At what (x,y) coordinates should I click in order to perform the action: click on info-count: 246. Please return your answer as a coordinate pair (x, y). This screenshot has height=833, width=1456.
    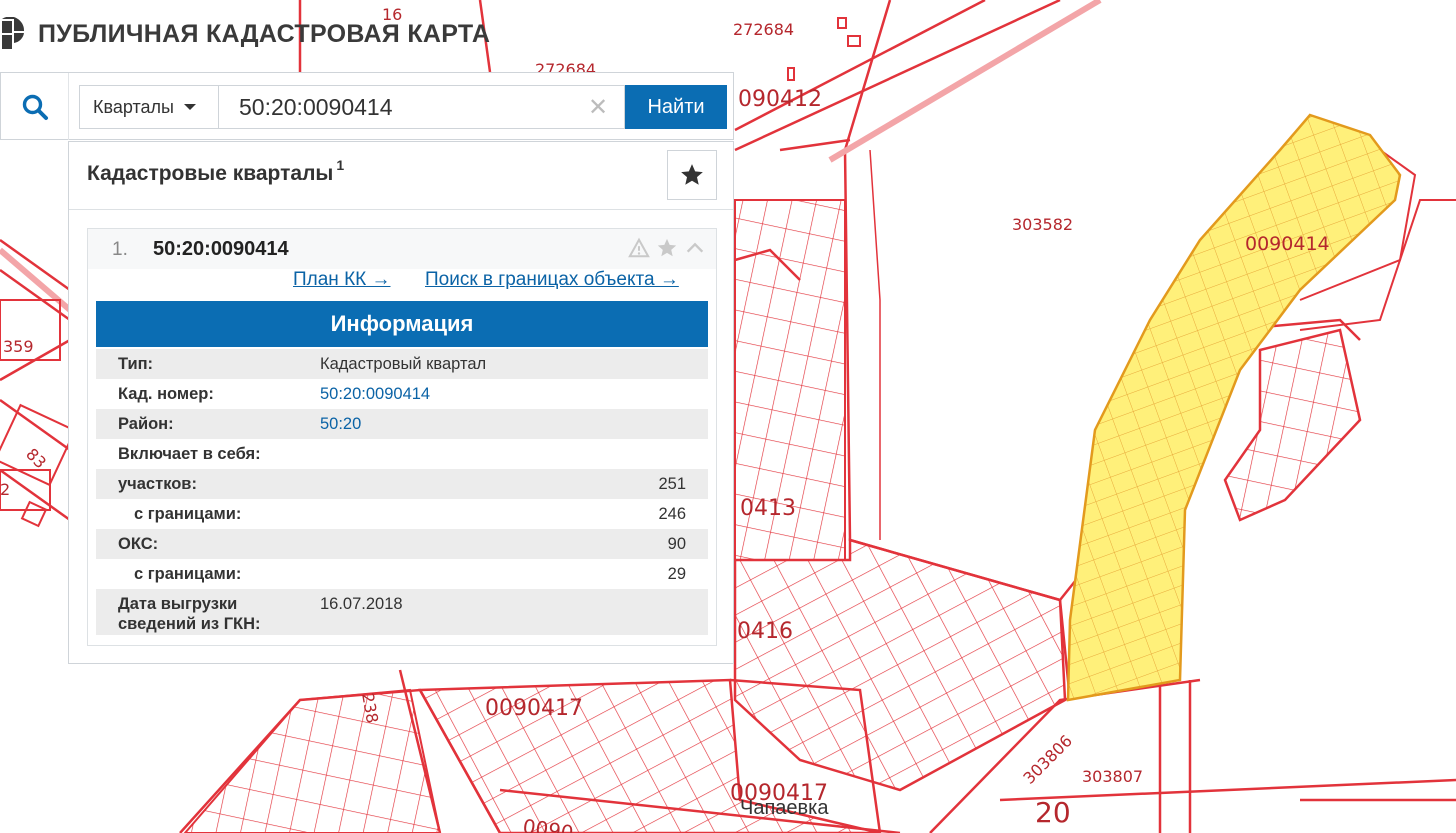
    Looking at the image, I should click on (672, 514).